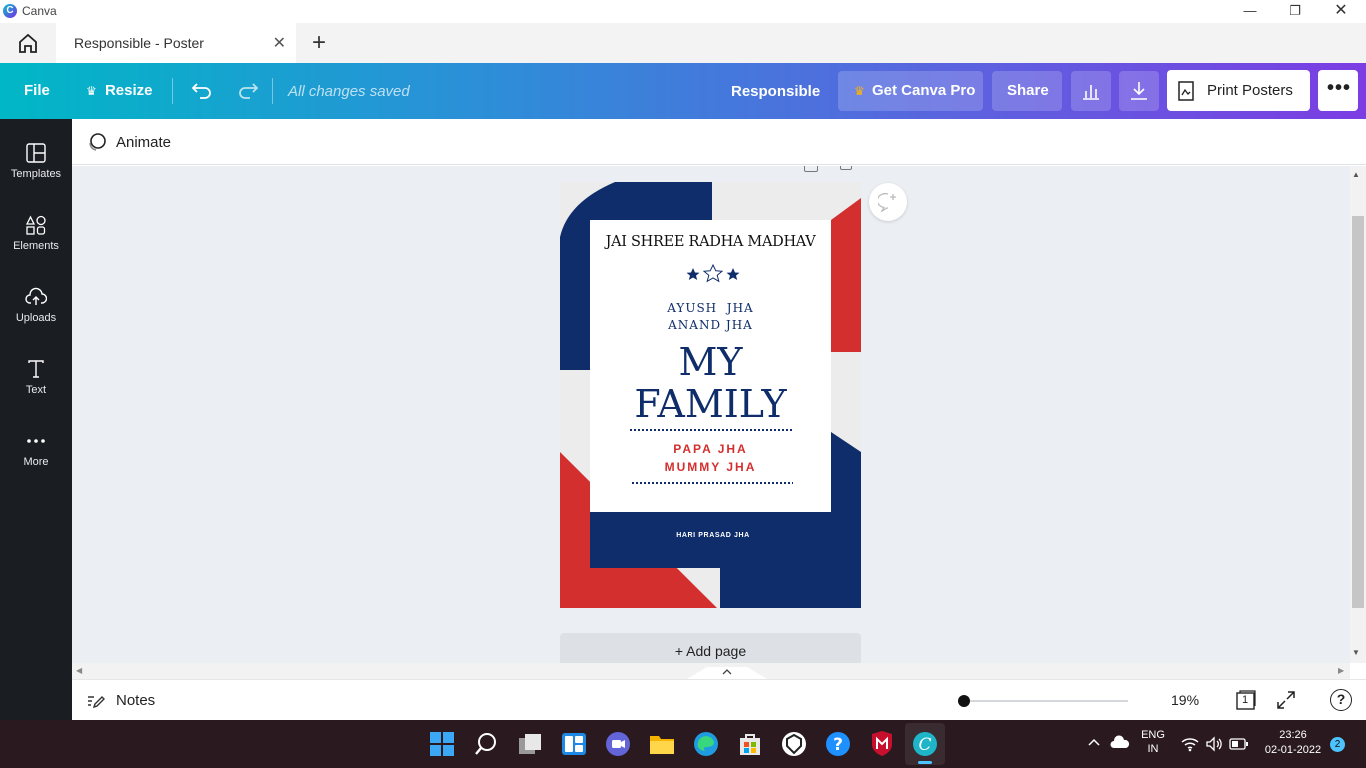 Image resolution: width=1366 pixels, height=768 pixels. I want to click on svg-text: C, so click(924, 745).